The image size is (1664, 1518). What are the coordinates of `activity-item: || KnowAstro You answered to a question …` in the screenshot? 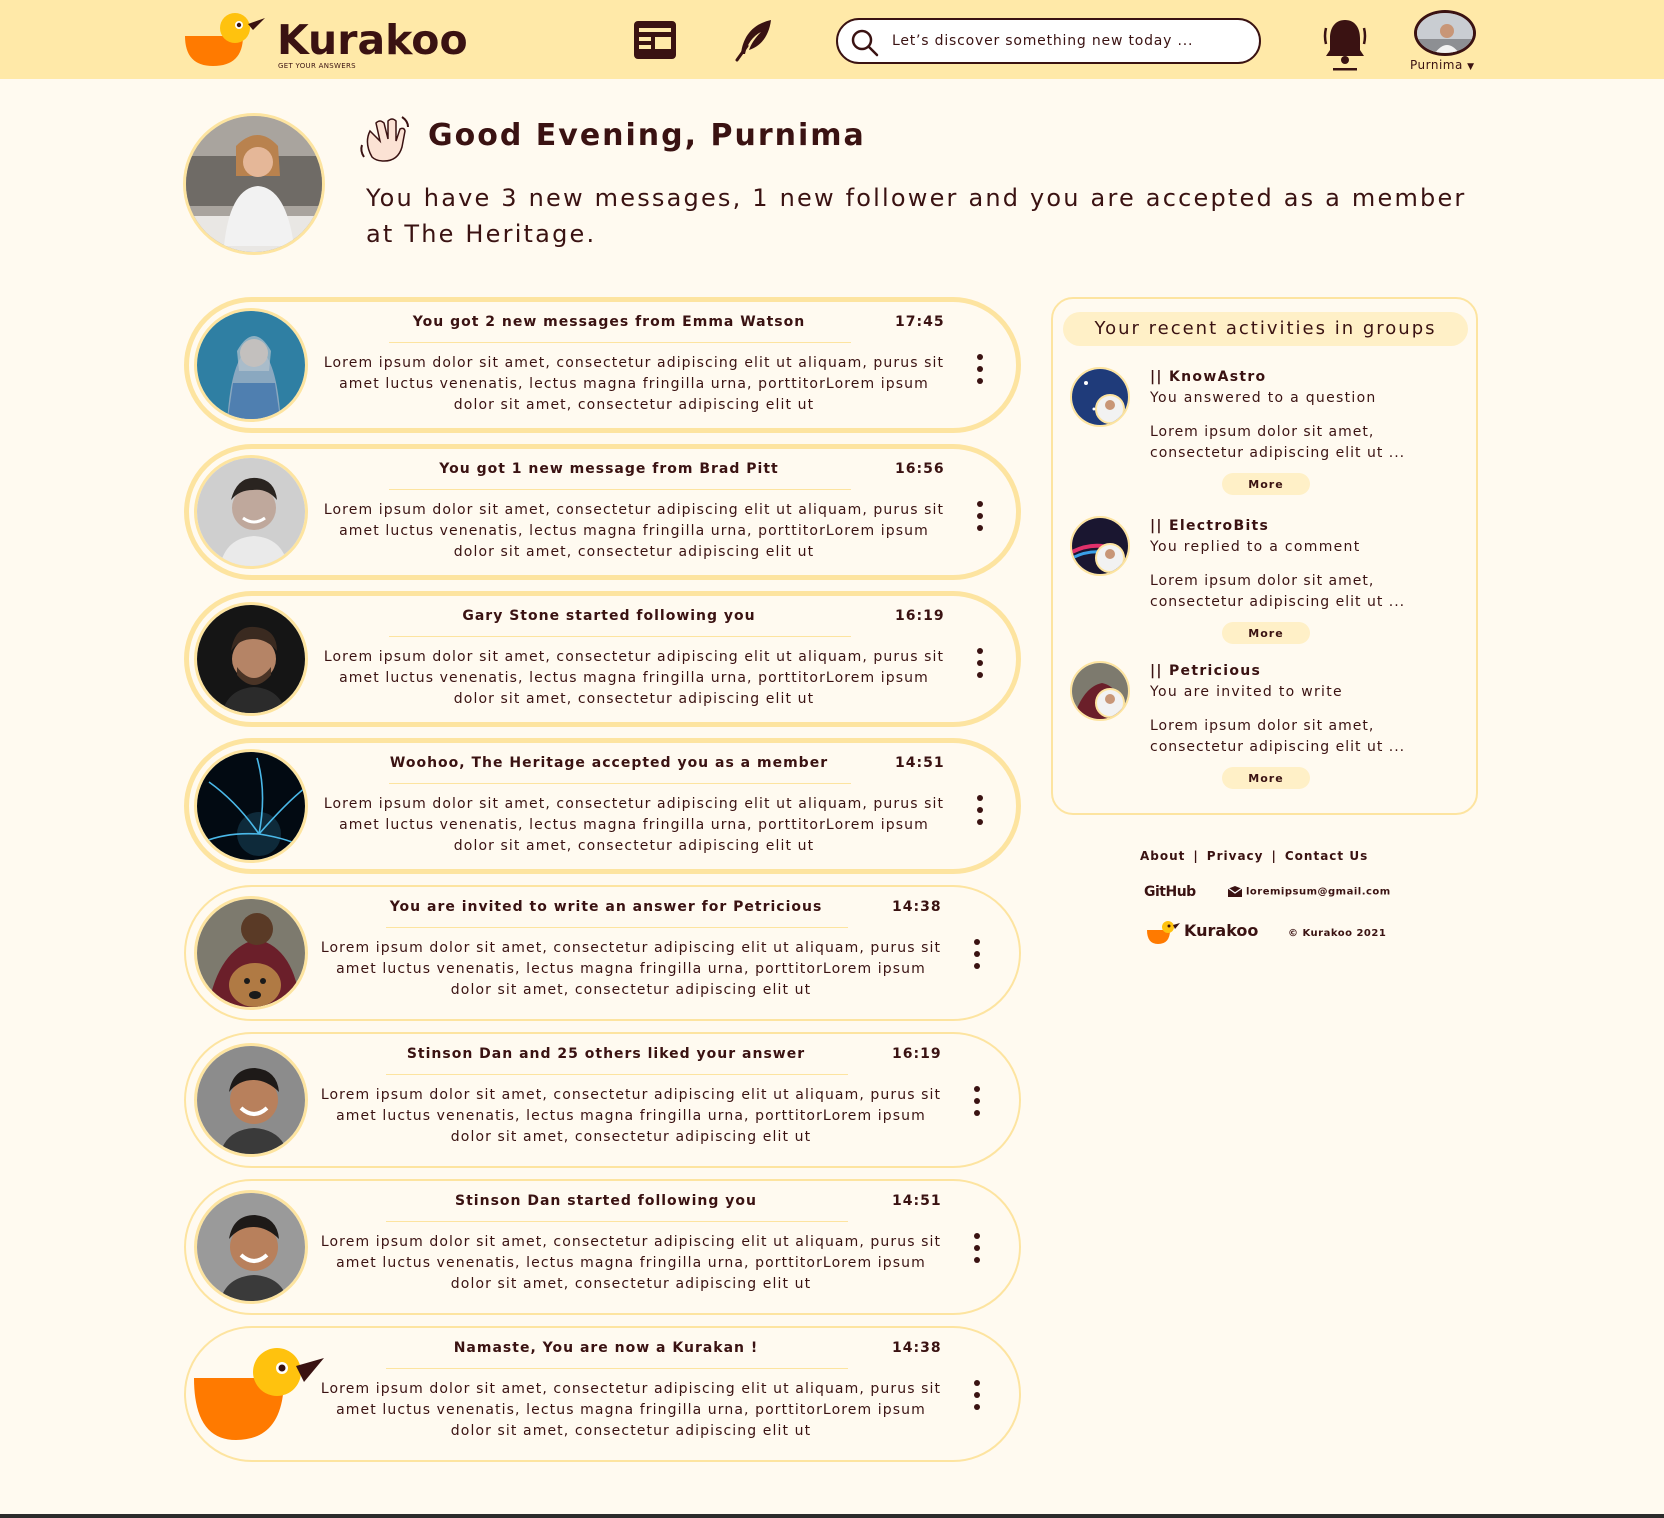 It's located at (1270, 432).